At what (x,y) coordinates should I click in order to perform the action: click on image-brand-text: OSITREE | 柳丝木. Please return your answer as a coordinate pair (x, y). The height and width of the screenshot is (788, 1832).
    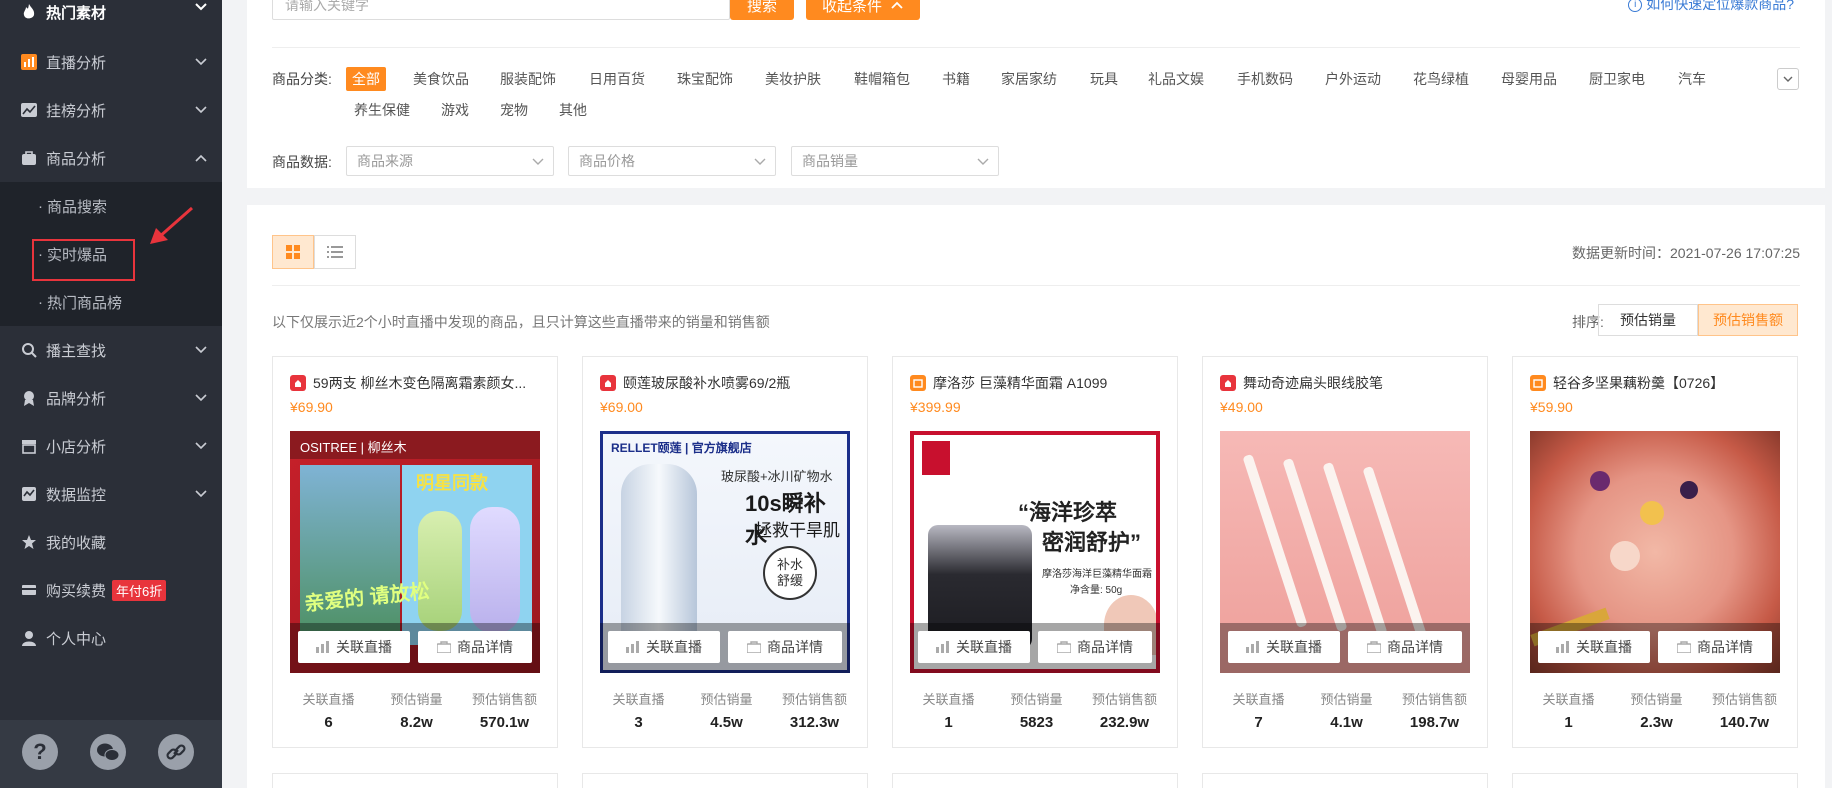
    Looking at the image, I should click on (415, 445).